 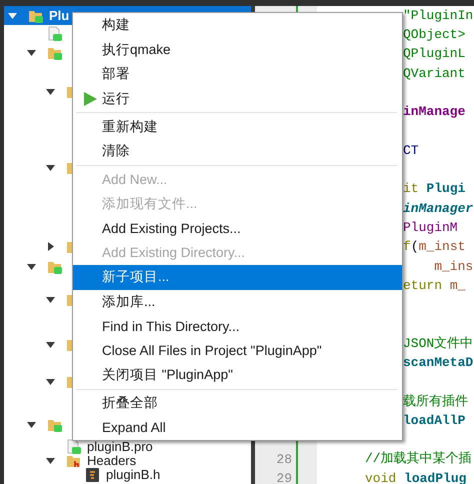 I want to click on code-line: CT, so click(x=411, y=150).